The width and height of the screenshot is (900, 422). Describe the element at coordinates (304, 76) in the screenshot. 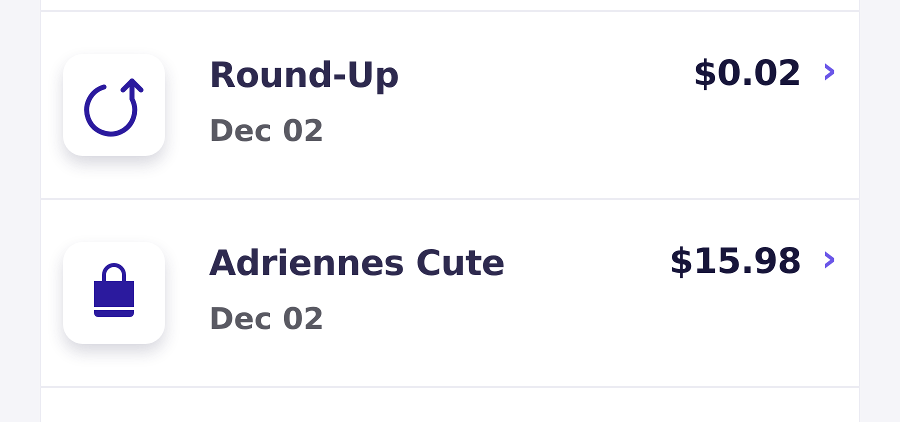

I see `transaction-title: Round-Up` at that location.